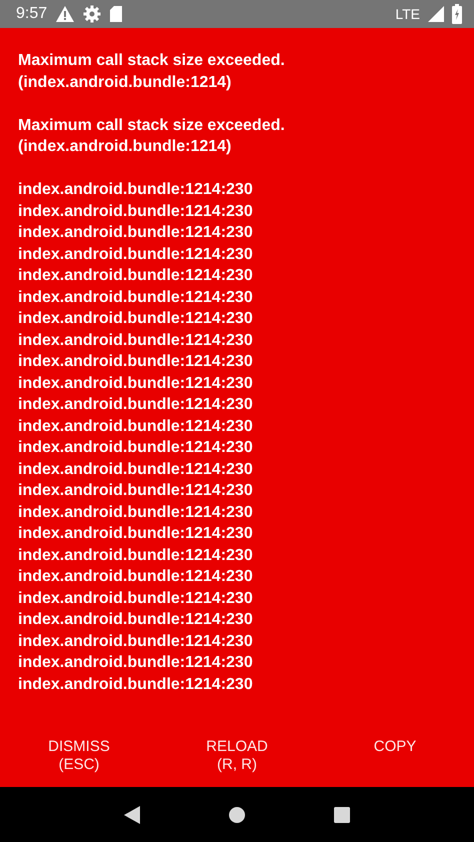 This screenshot has height=842, width=474. What do you see at coordinates (395, 739) in the screenshot?
I see `action-button: COPY` at bounding box center [395, 739].